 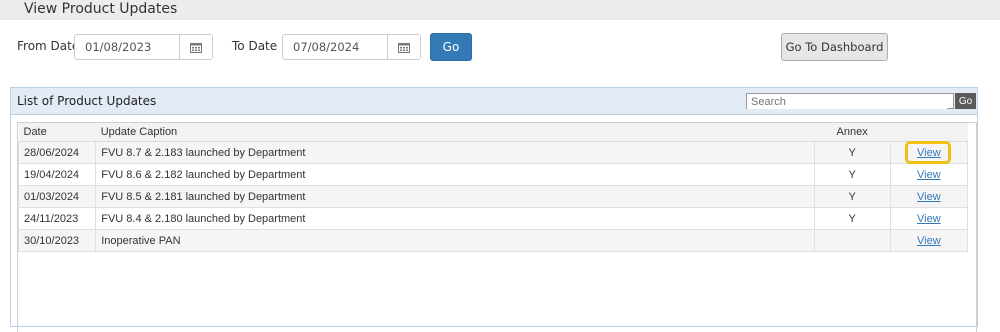 I want to click on from-date-field, so click(x=143, y=47).